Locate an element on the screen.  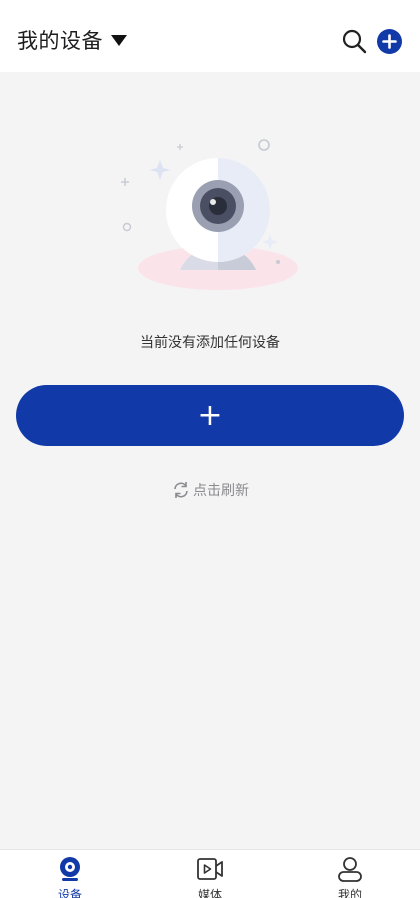
nav-item-devices: 设备 is located at coordinates (70, 877).